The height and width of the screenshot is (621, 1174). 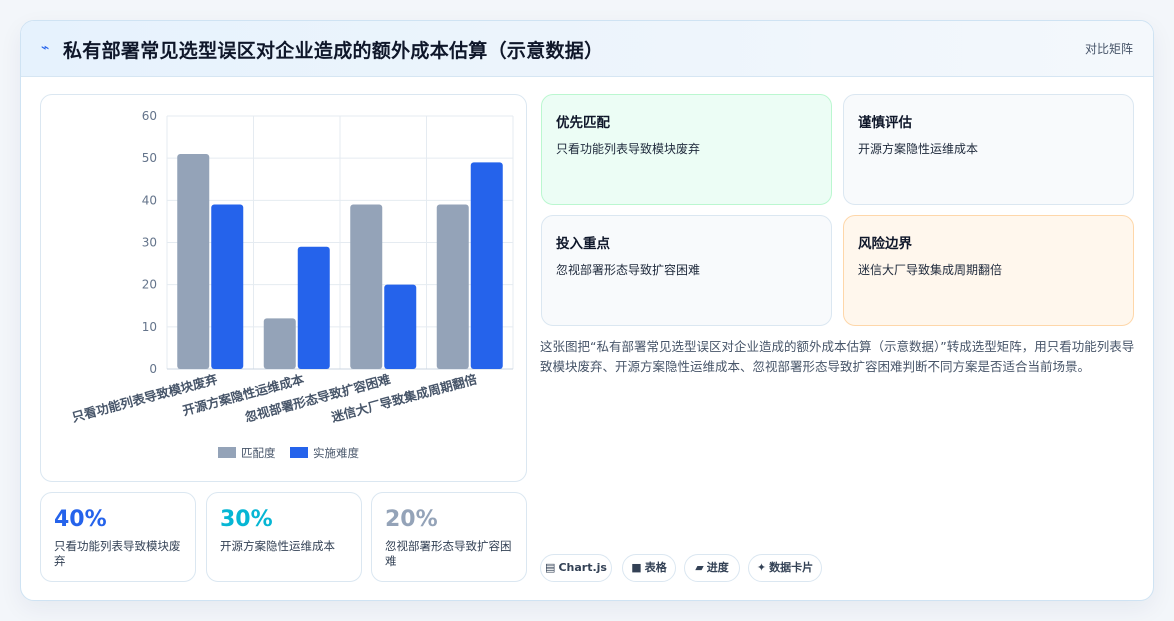 I want to click on stat-card-3: 20% 忽视部署形态导致扩容困难, so click(x=449, y=537).